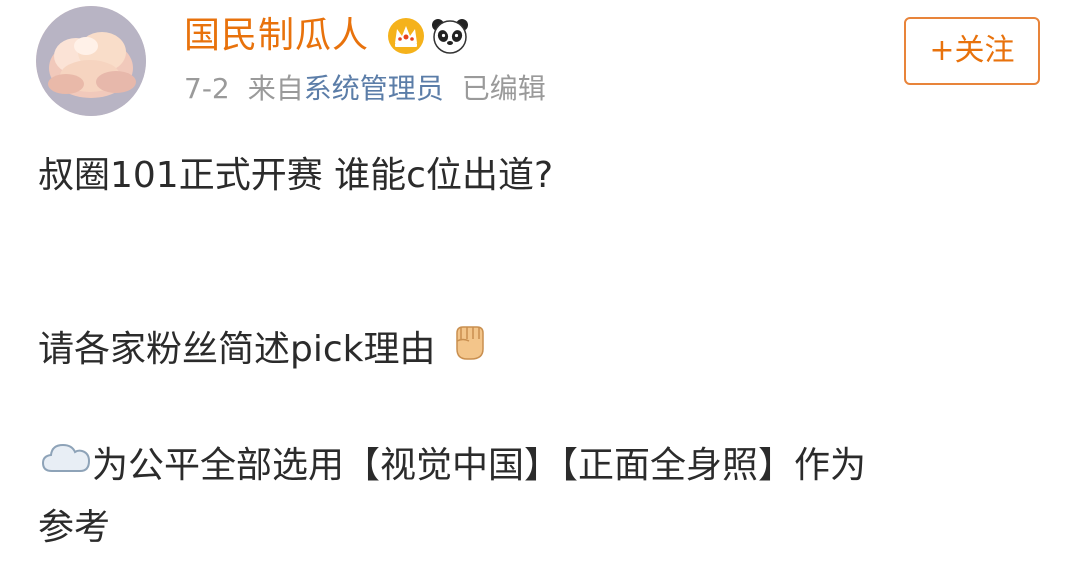  Describe the element at coordinates (74, 527) in the screenshot. I see `post-text-line-4: 参考` at that location.